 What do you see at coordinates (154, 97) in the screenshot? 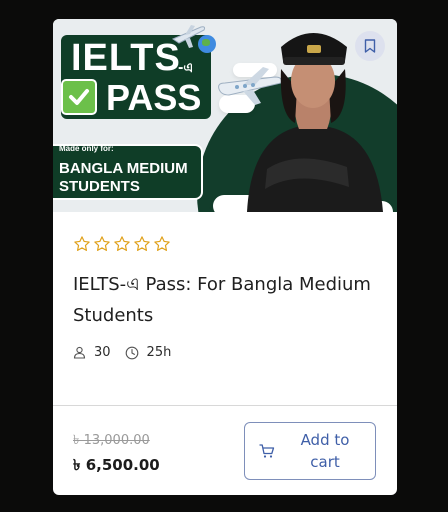
I see `banner-title-line2: PASS` at bounding box center [154, 97].